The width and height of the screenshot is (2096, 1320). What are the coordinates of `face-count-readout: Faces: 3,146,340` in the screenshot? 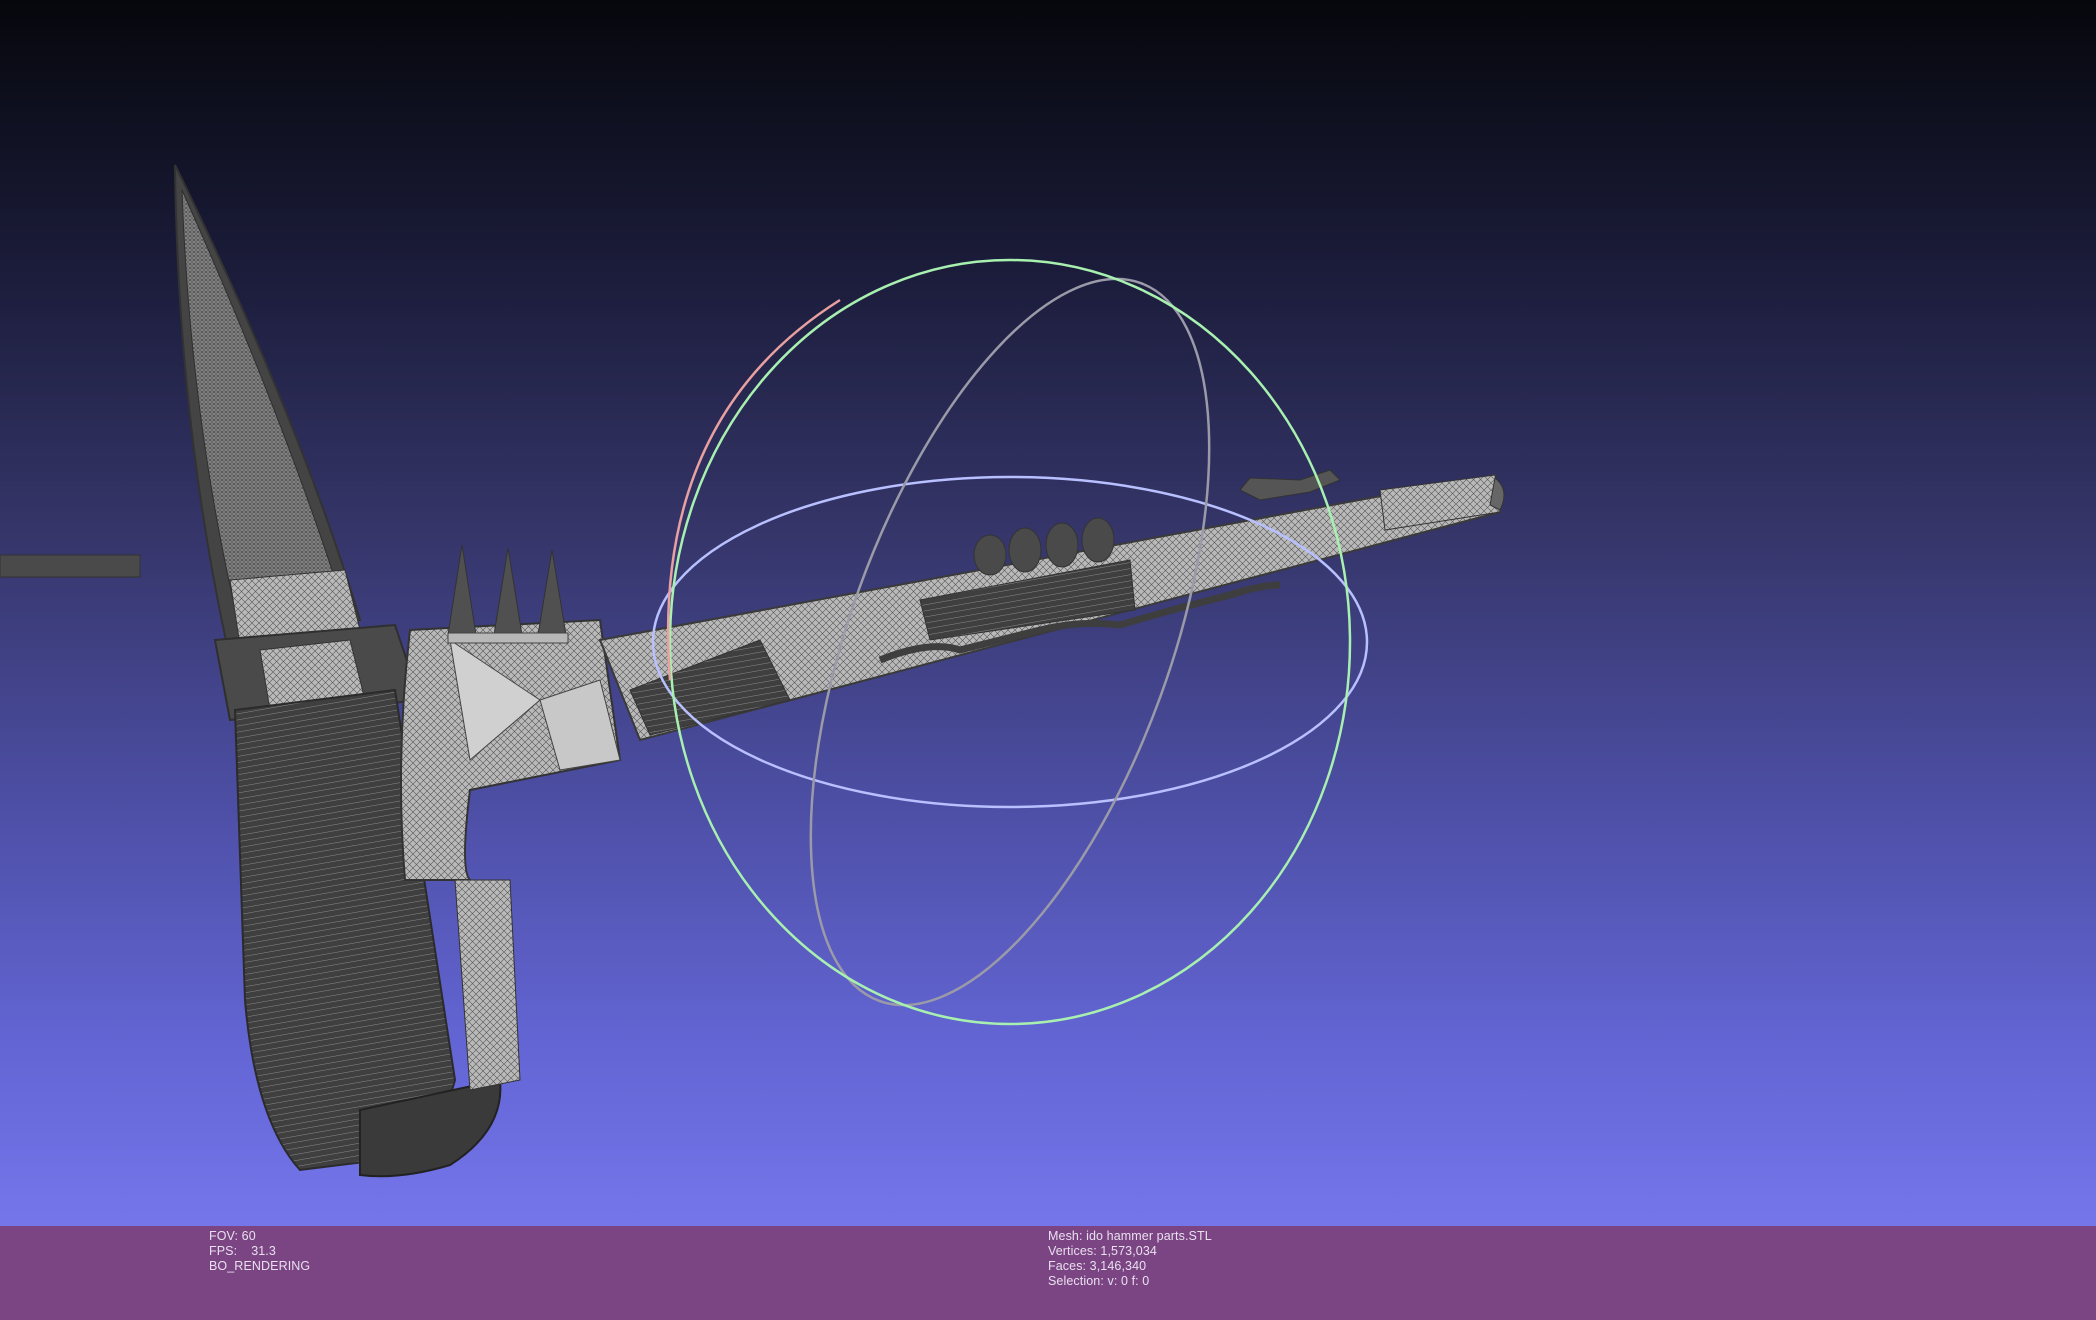 It's located at (1097, 1266).